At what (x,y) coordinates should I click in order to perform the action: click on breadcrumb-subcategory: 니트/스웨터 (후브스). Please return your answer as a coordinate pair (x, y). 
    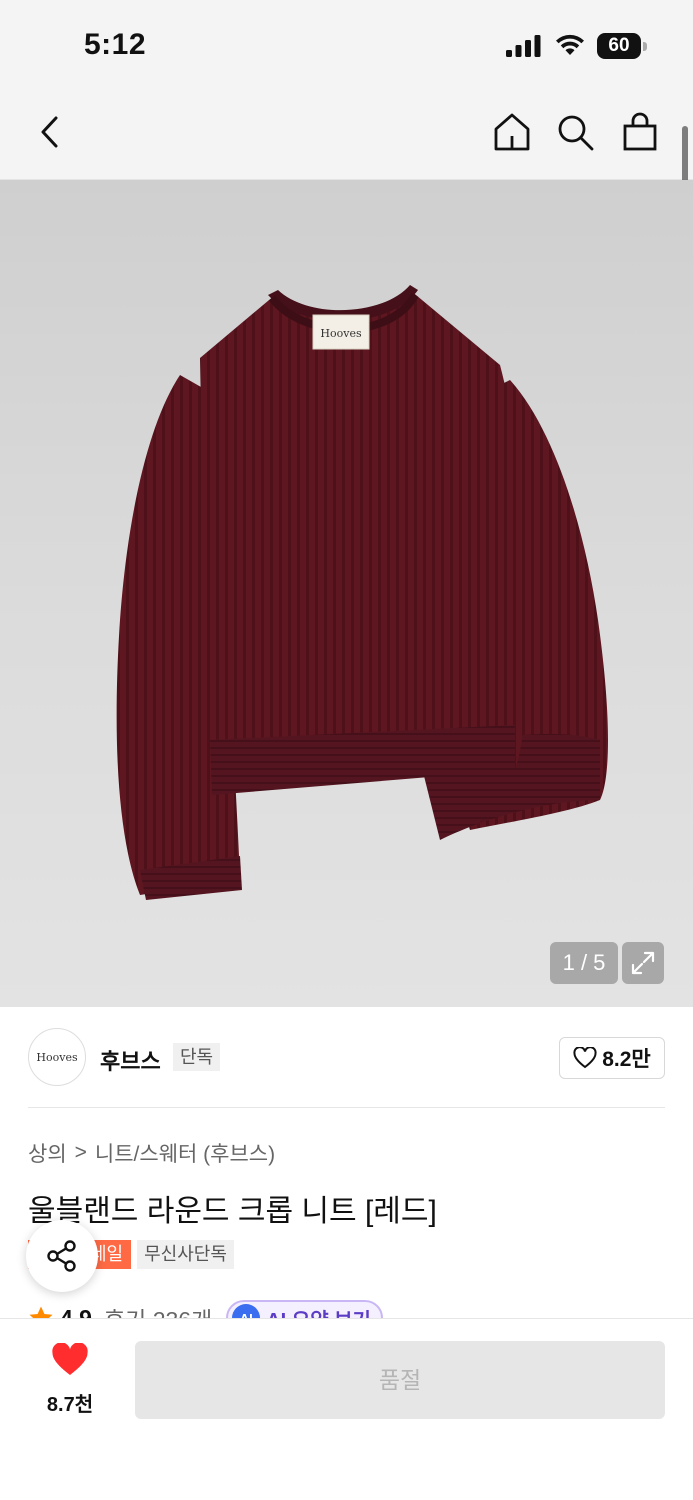
    Looking at the image, I should click on (185, 1153).